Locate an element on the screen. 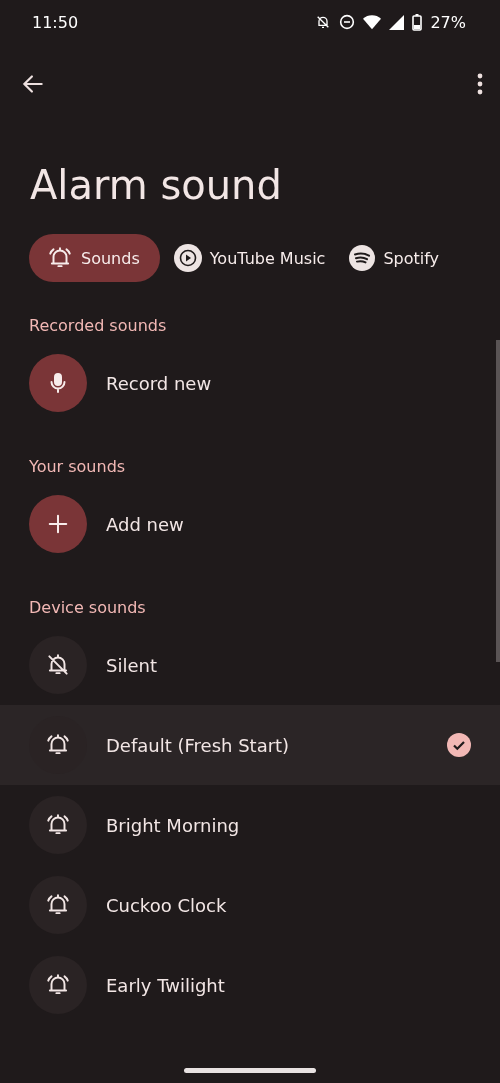 The height and width of the screenshot is (1083, 500). status-time: 11:50 is located at coordinates (55, 22).